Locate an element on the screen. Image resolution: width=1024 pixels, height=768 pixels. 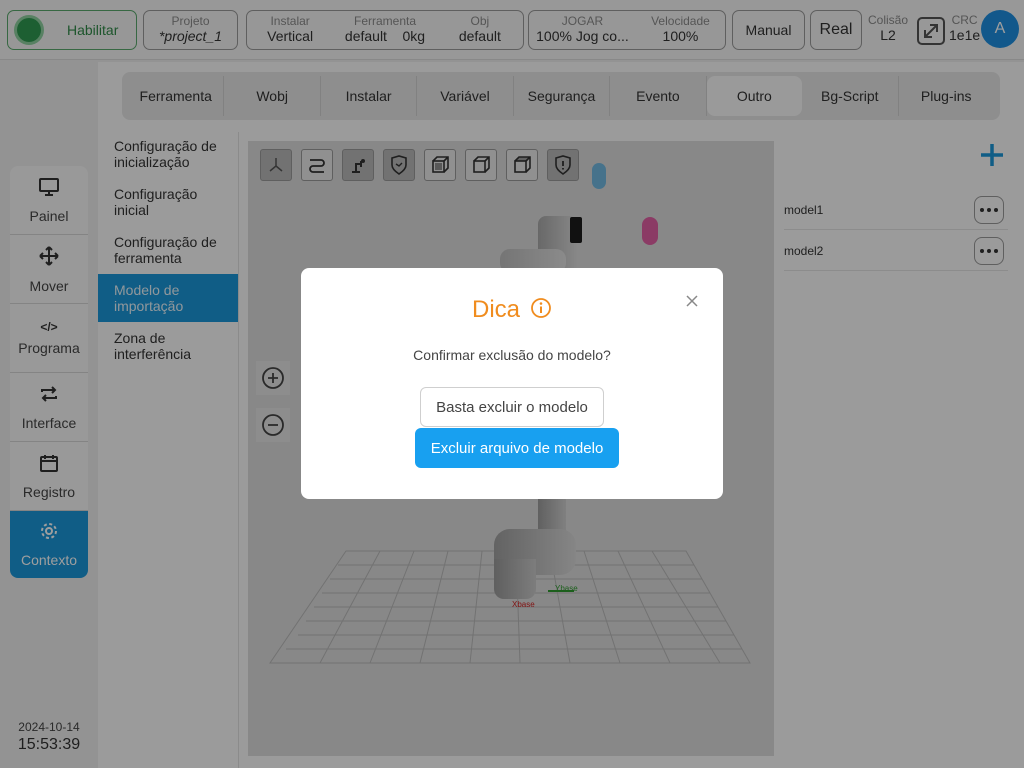
close-icon is located at coordinates (692, 301).